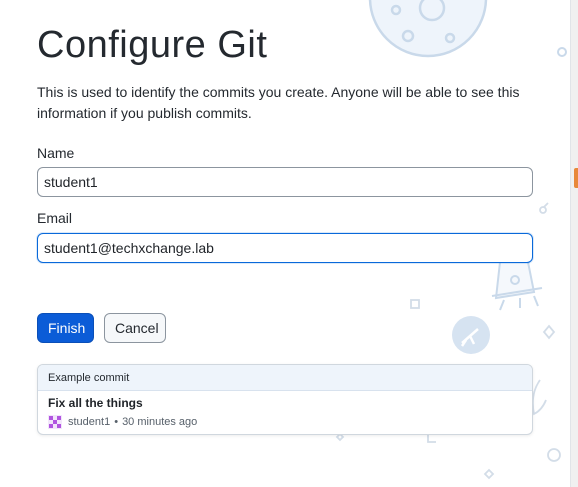 This screenshot has height=487, width=578. What do you see at coordinates (471, 335) in the screenshot?
I see `telescope-icon` at bounding box center [471, 335].